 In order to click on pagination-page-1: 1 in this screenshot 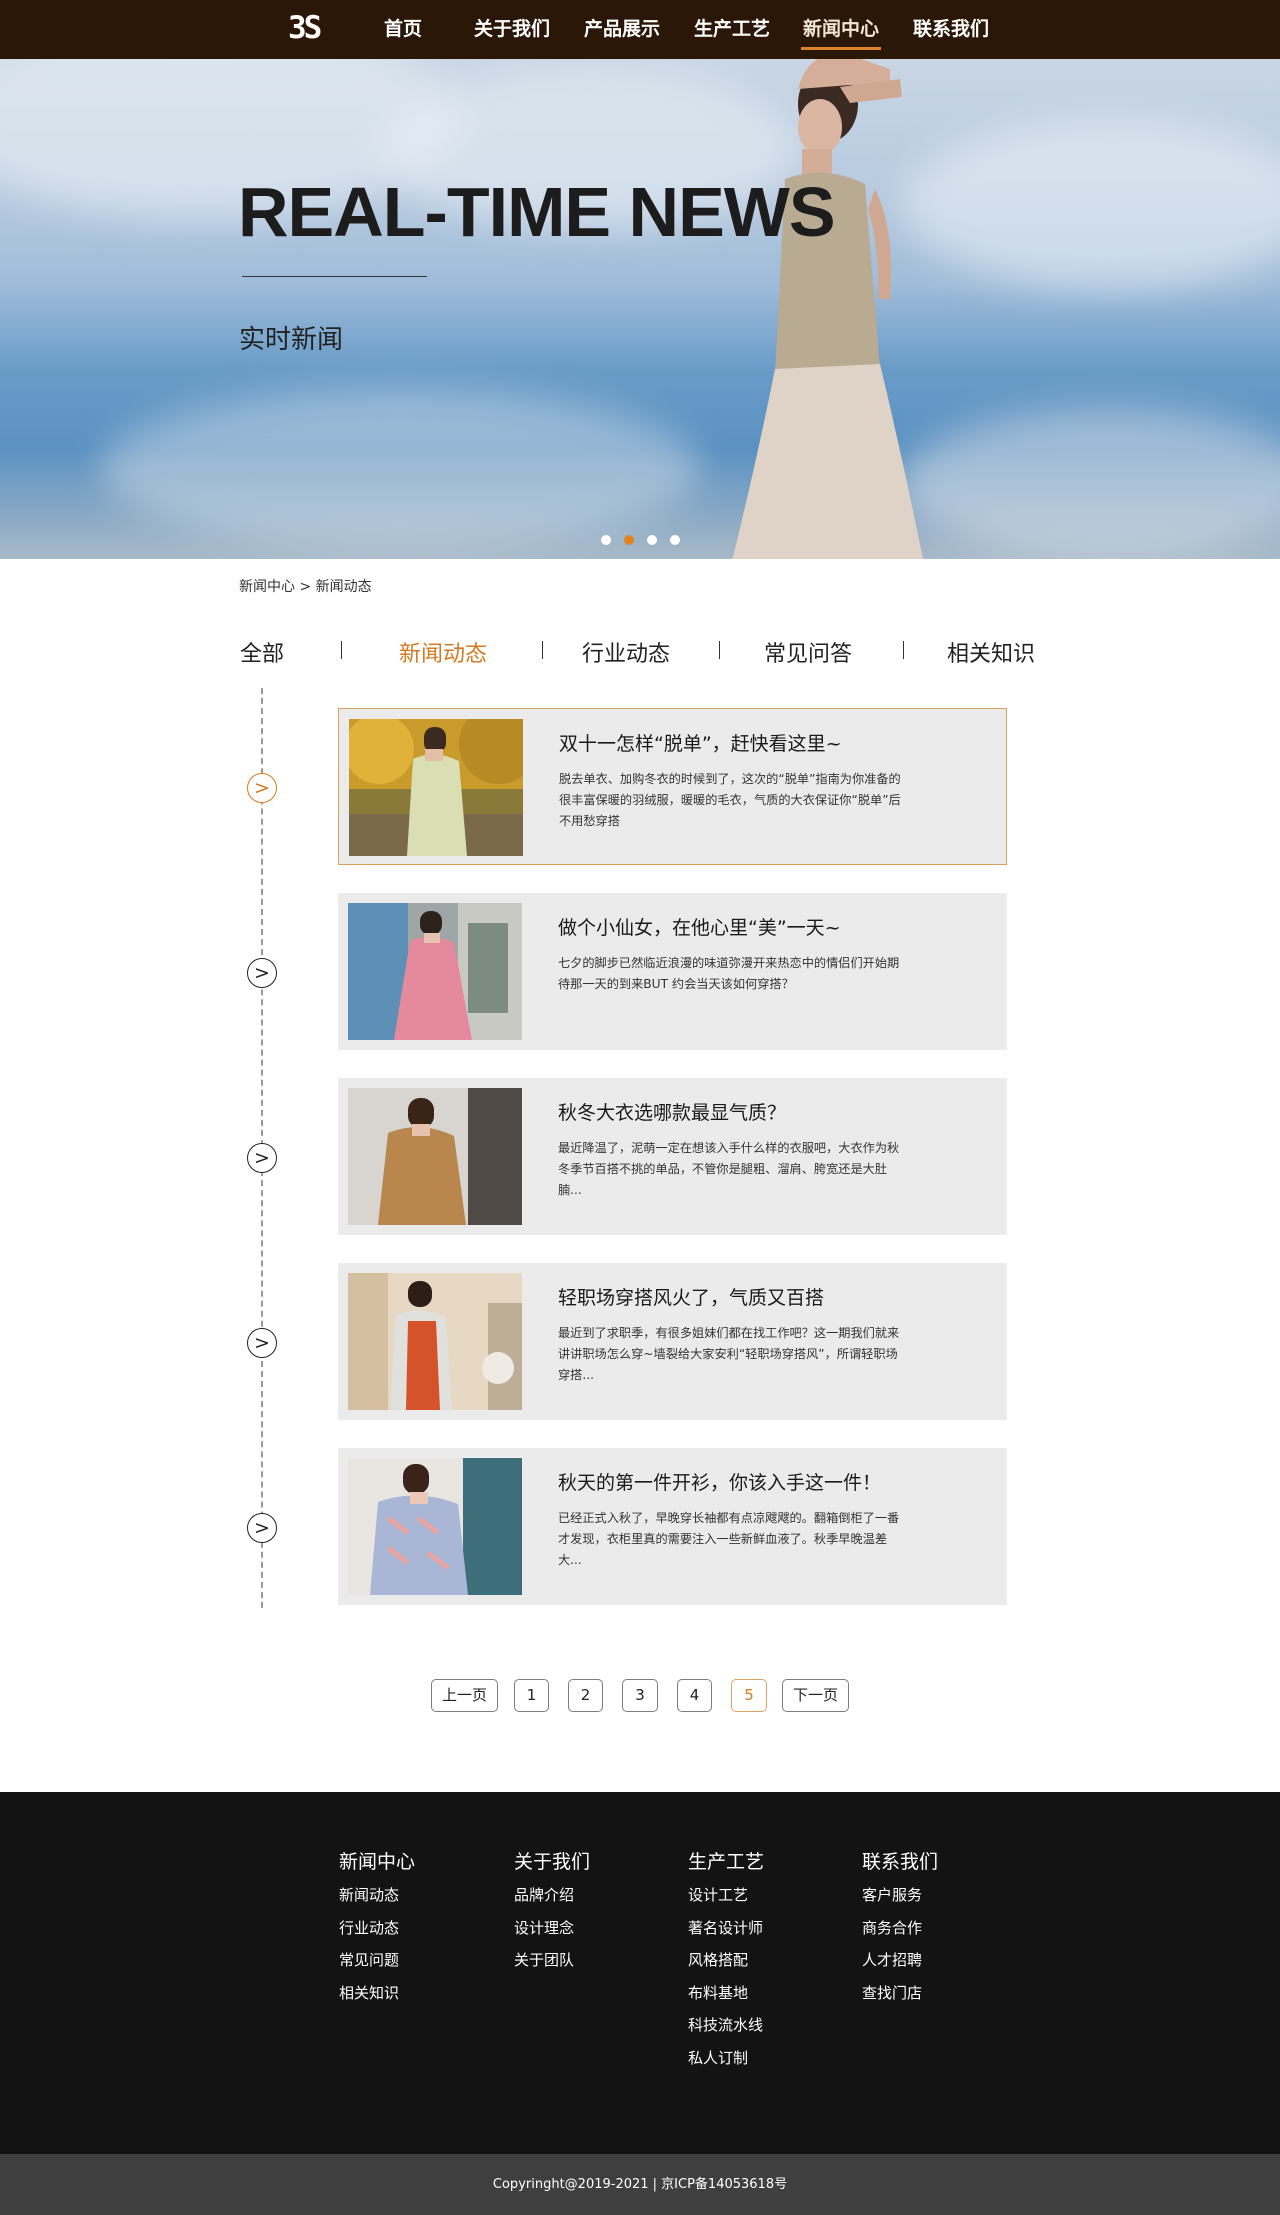, I will do `click(531, 1695)`.